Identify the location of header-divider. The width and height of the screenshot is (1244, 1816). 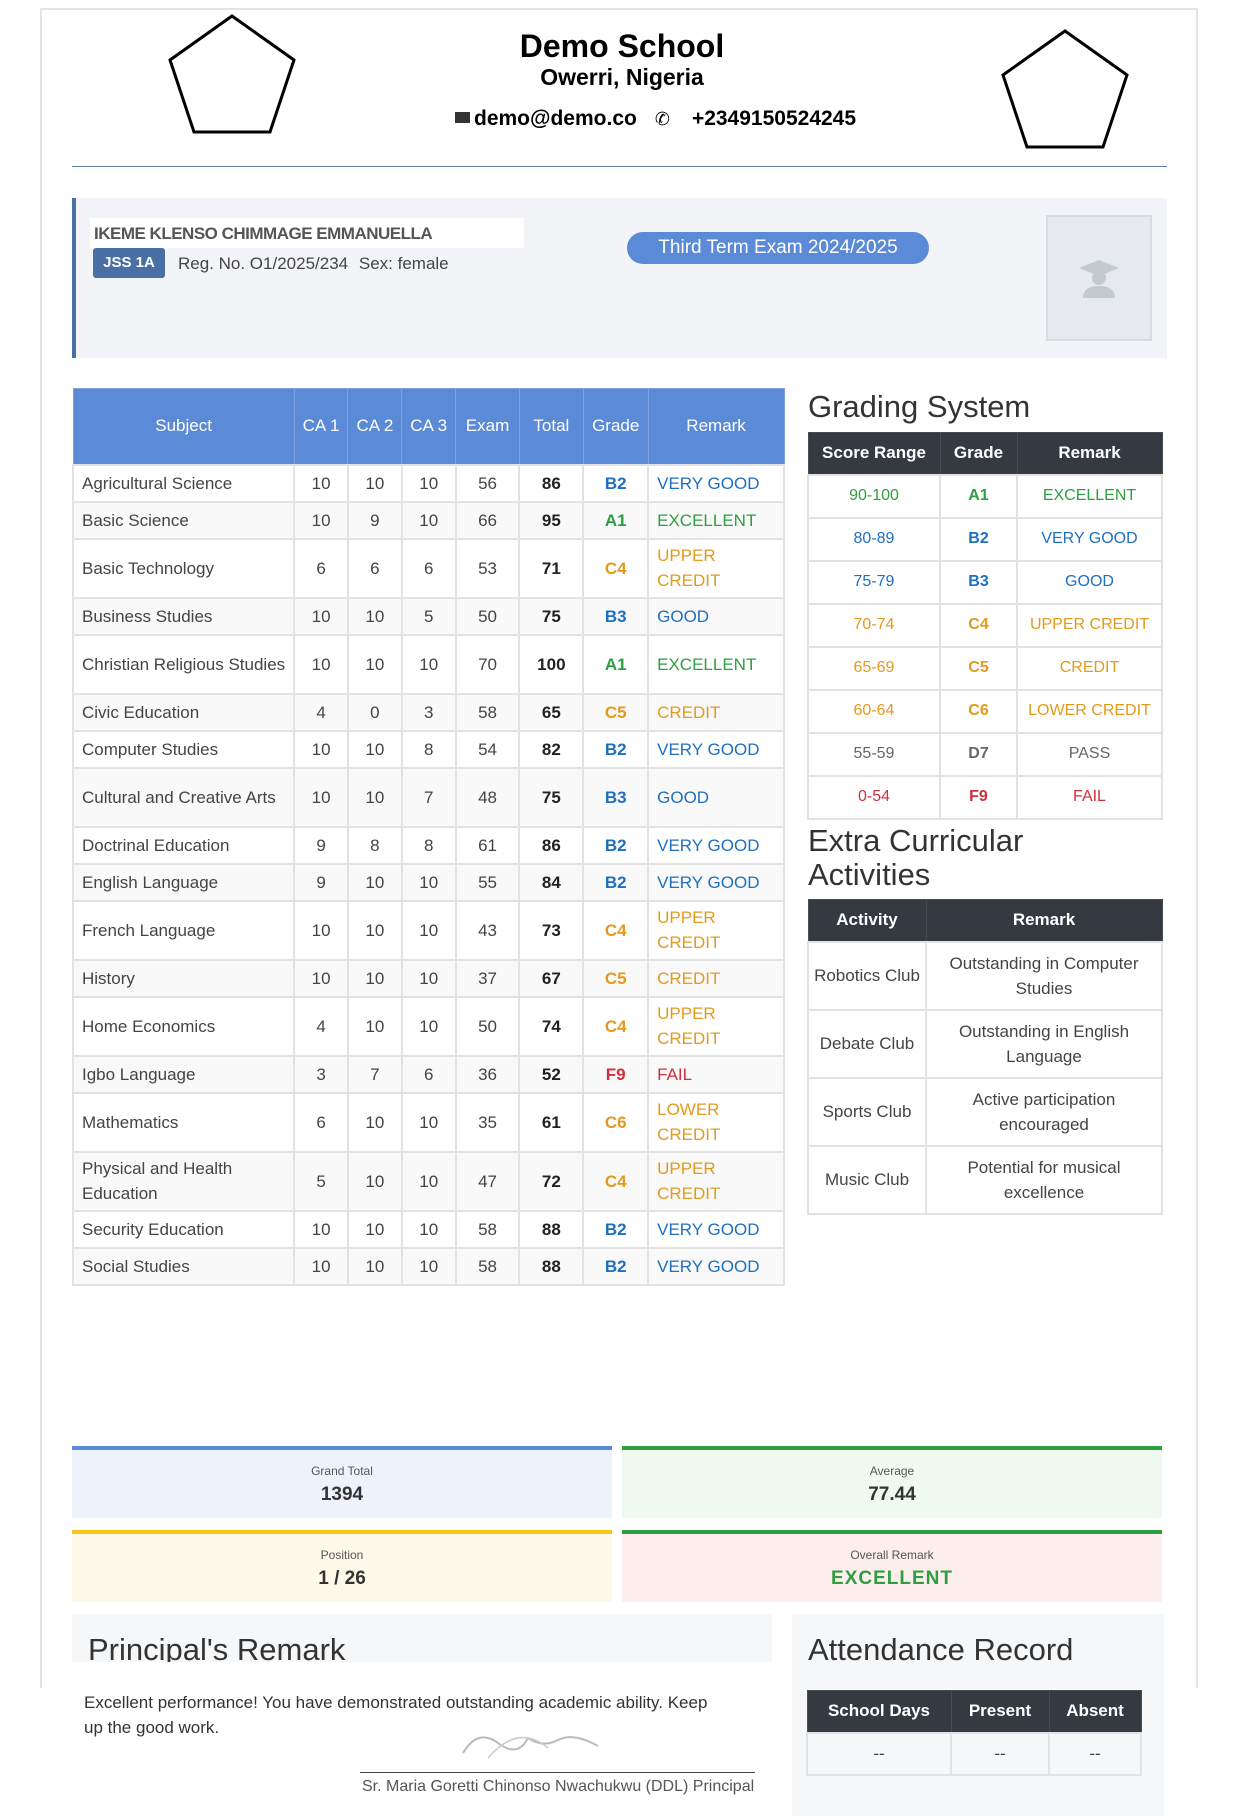
(619, 166).